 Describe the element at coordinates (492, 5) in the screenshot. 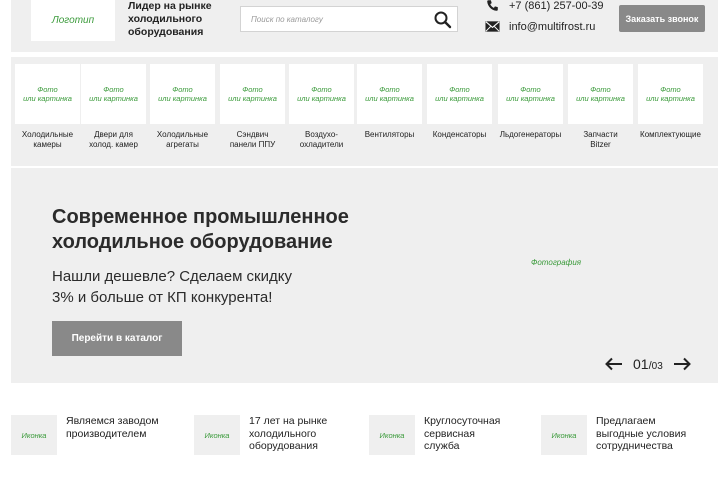

I see `phone-icon` at that location.